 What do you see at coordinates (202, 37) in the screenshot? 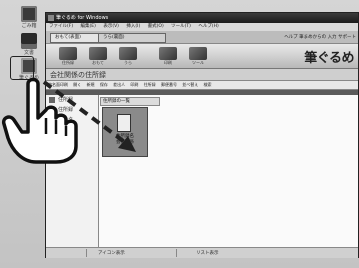
I see `tab-row: おもて(表面) うら(裏面) ヘルプ 筆まめからの 入力 サポート` at bounding box center [202, 37].